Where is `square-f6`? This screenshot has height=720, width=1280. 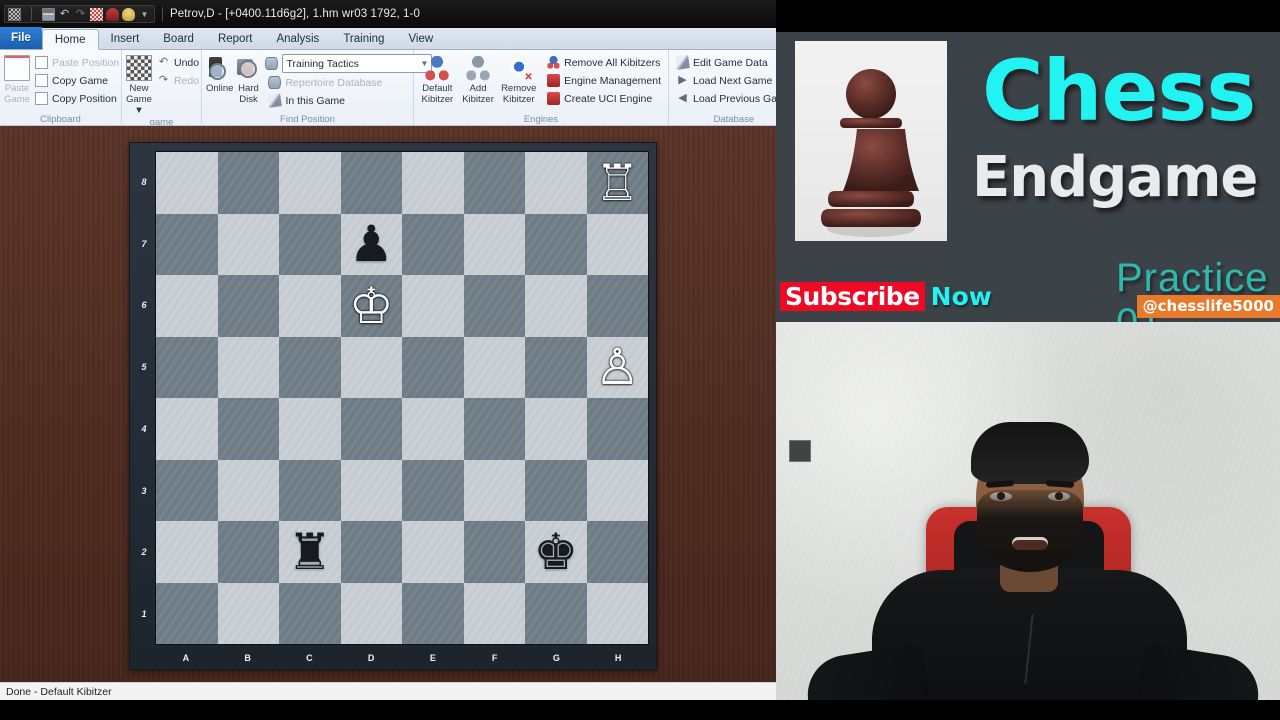
square-f6 is located at coordinates (494, 306).